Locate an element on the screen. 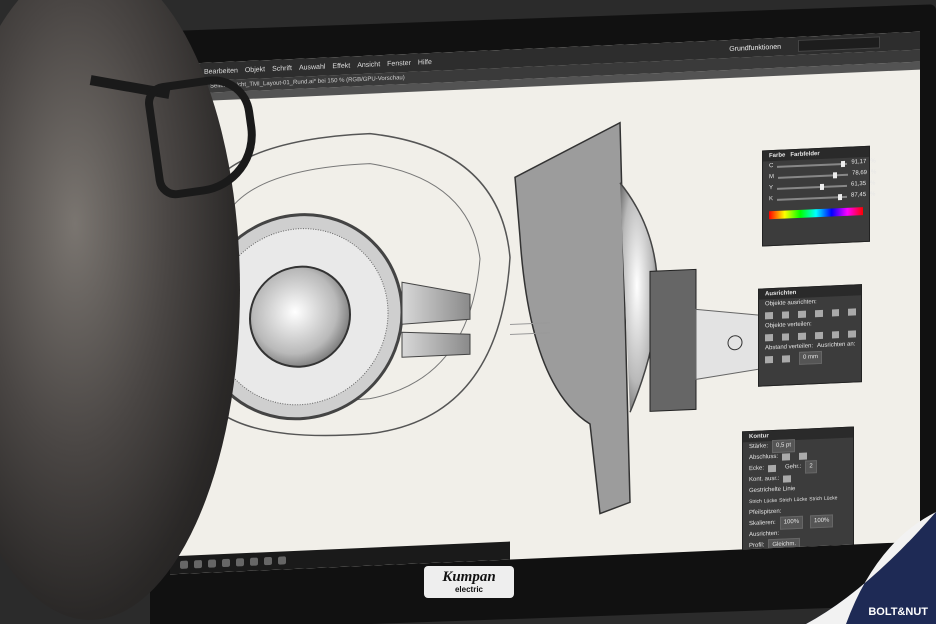 The width and height of the screenshot is (936, 624). align-top-icon is located at coordinates (819, 313).